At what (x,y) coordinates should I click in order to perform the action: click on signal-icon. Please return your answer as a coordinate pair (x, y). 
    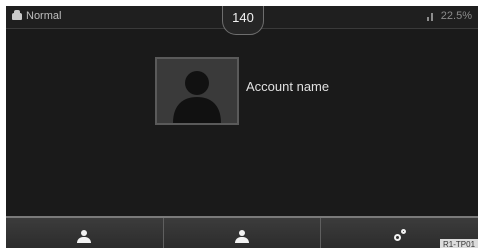
    Looking at the image, I should click on (430, 16).